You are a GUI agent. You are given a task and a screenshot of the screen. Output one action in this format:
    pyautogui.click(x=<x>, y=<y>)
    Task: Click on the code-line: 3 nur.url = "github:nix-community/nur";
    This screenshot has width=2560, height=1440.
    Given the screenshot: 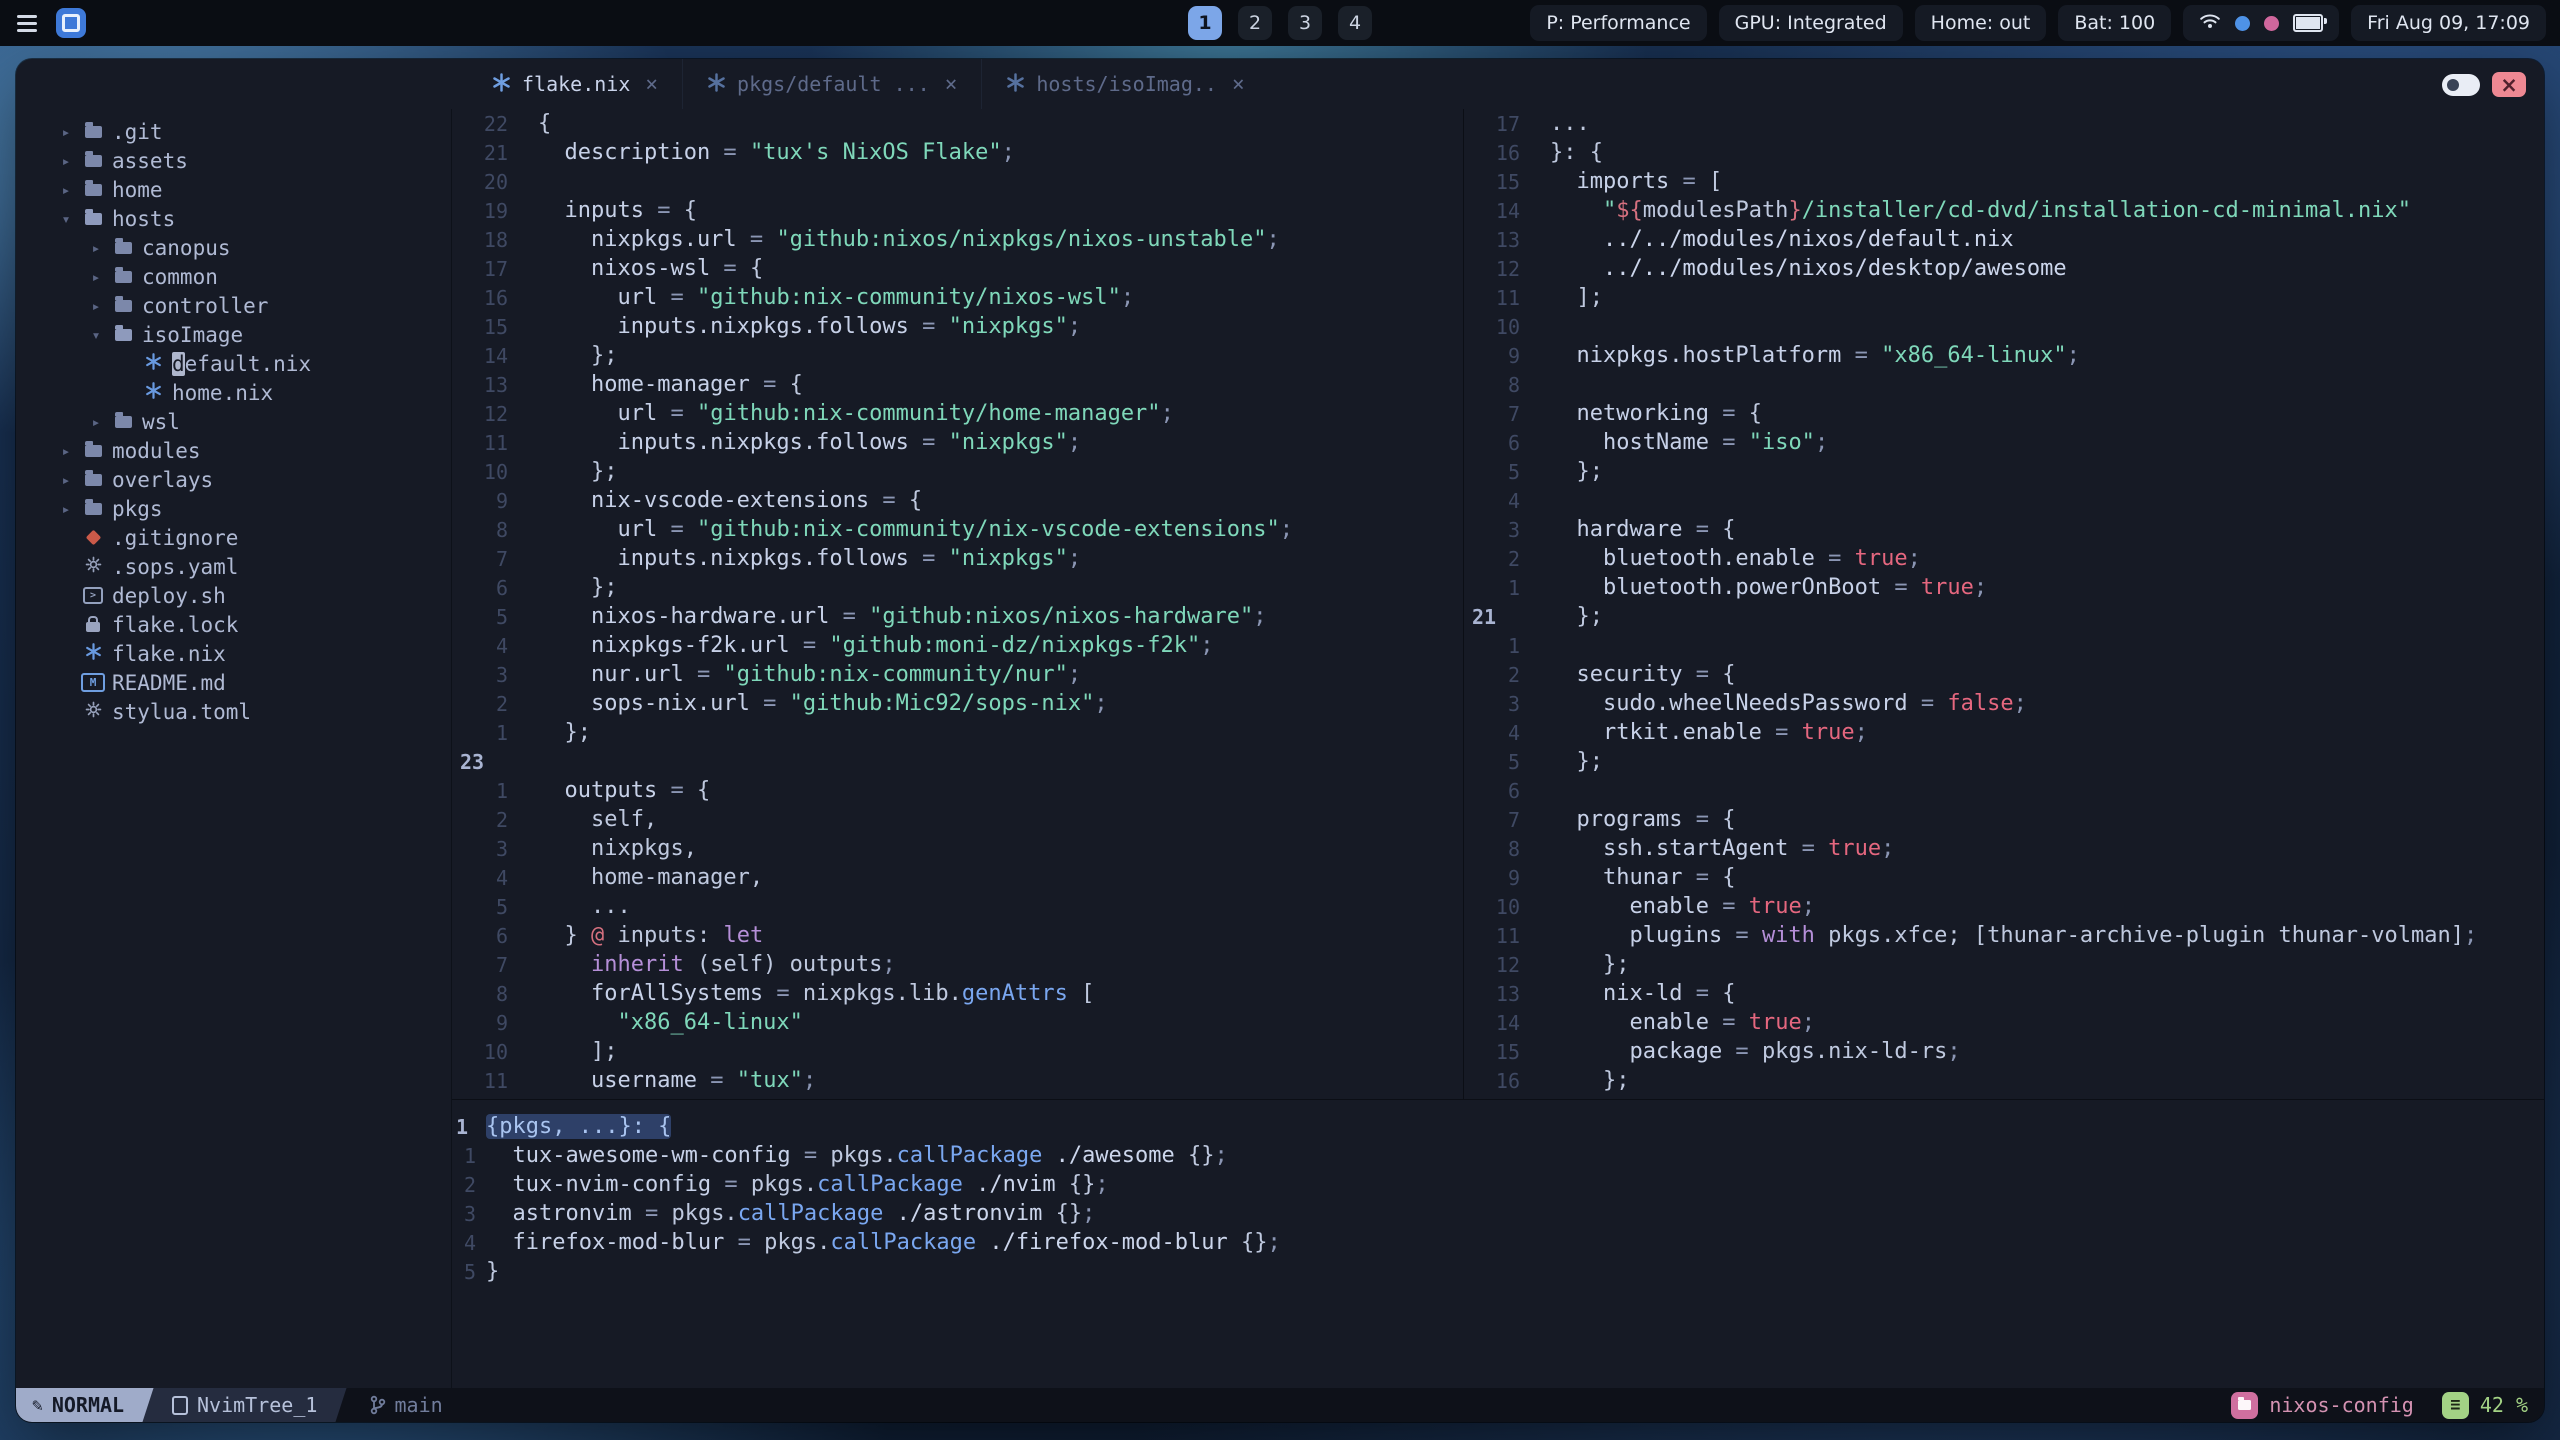 What is the action you would take?
    pyautogui.click(x=957, y=674)
    